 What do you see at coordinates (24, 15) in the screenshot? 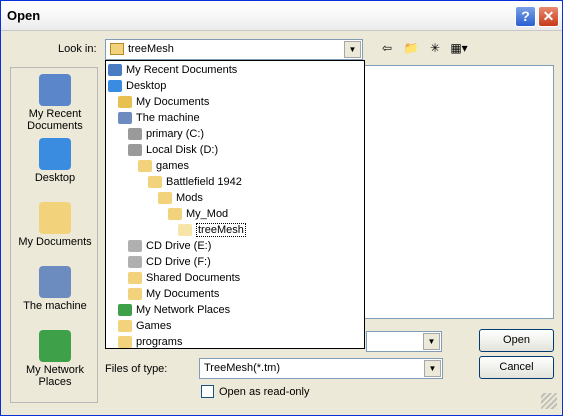
I see `dialog-title: Open` at bounding box center [24, 15].